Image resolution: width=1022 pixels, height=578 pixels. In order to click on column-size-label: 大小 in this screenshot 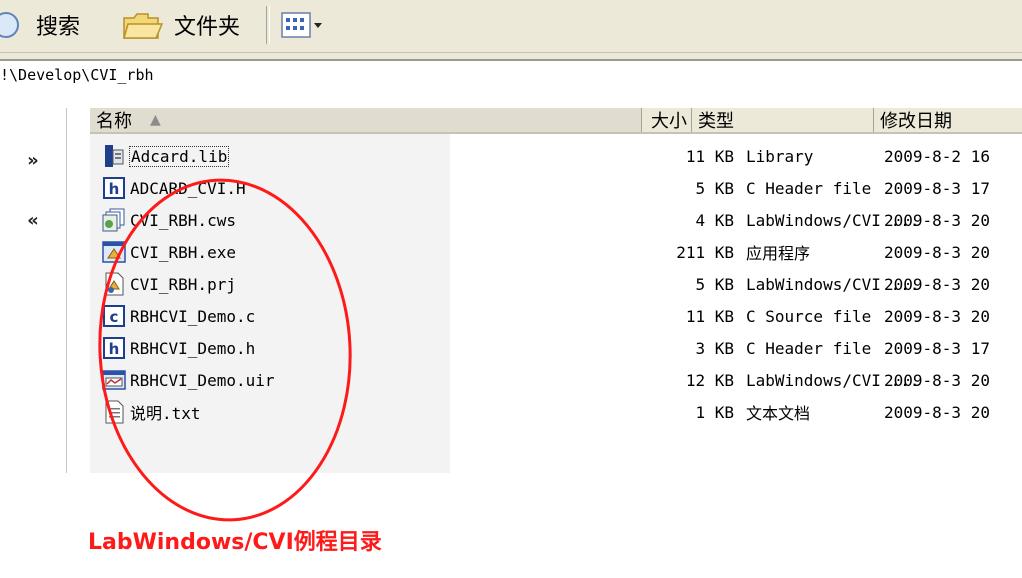, I will do `click(669, 121)`.